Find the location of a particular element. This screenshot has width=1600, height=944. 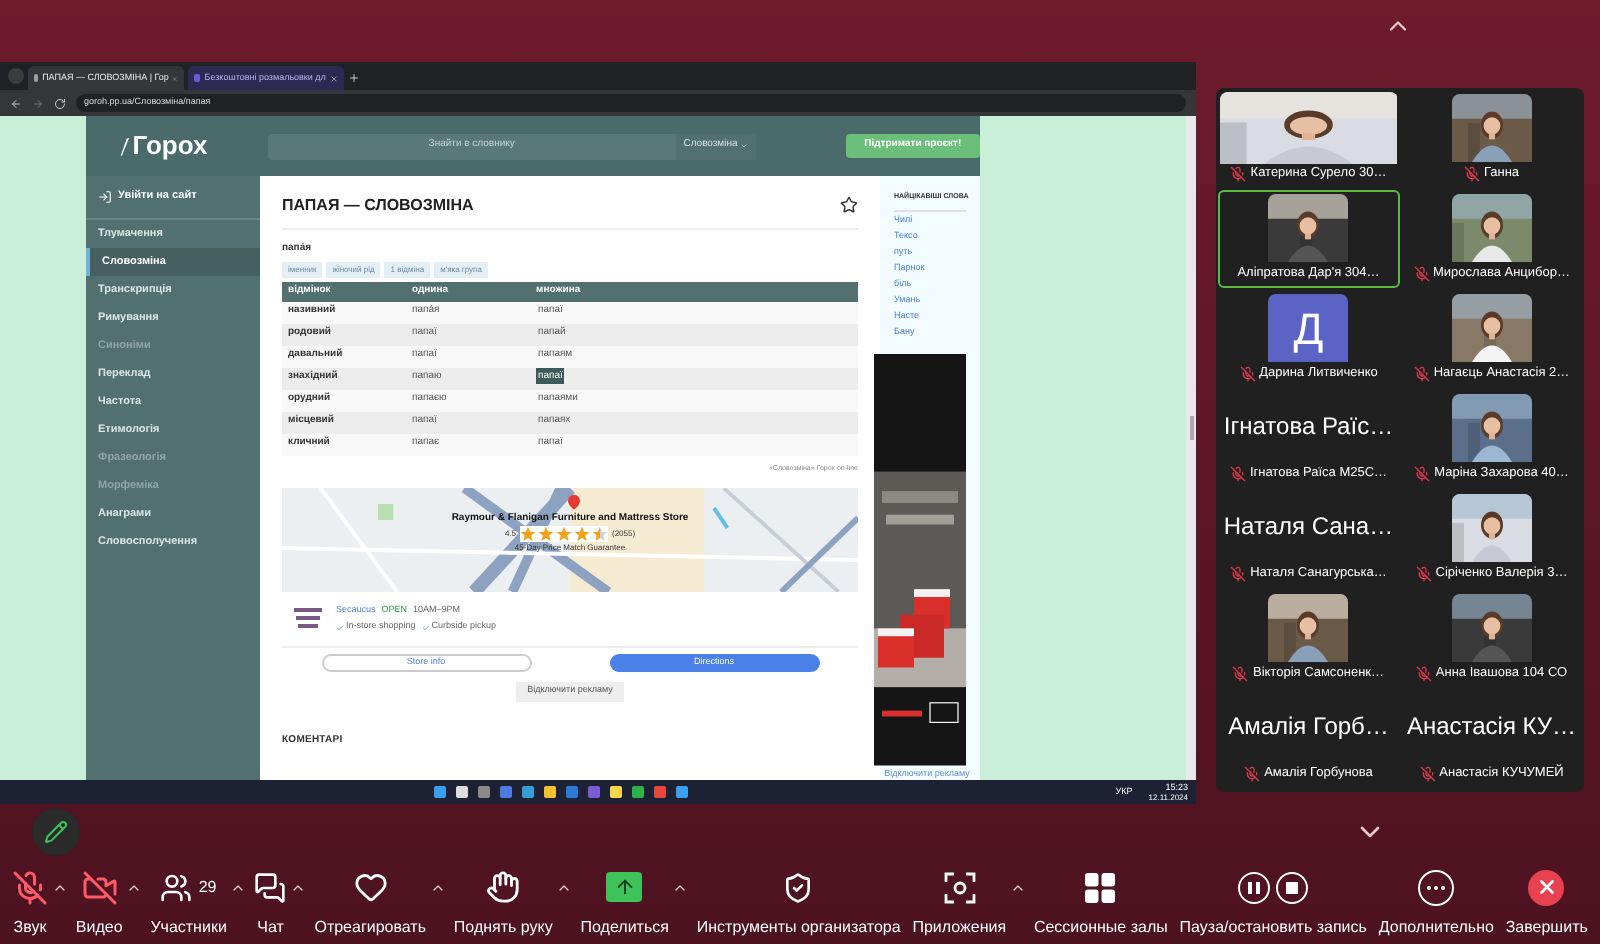

apps-button: Приложения is located at coordinates (959, 902).